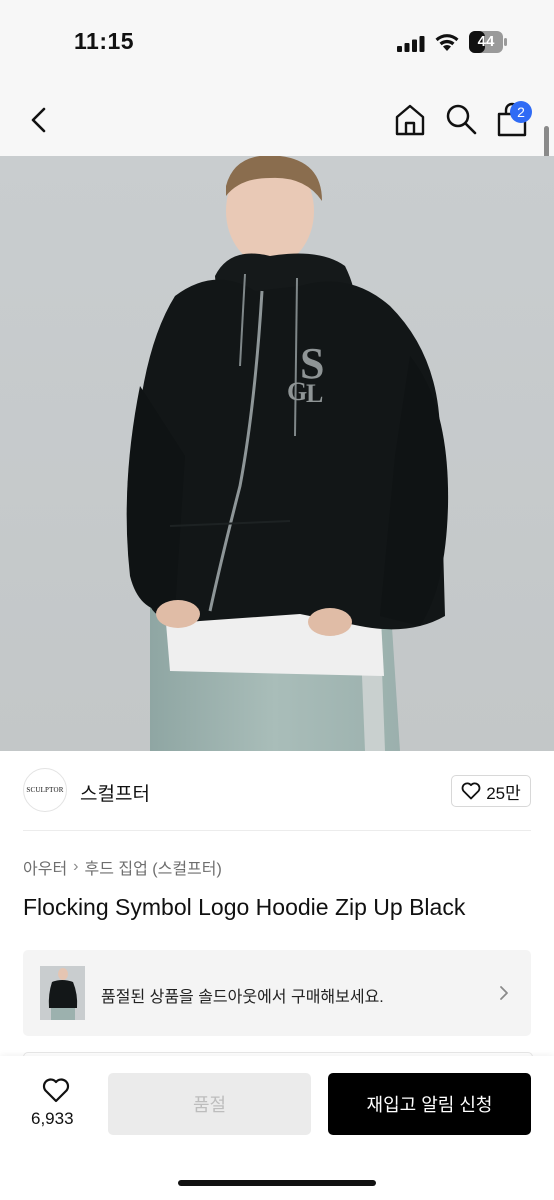 This screenshot has height=1200, width=554. What do you see at coordinates (40, 120) in the screenshot?
I see `back-icon` at bounding box center [40, 120].